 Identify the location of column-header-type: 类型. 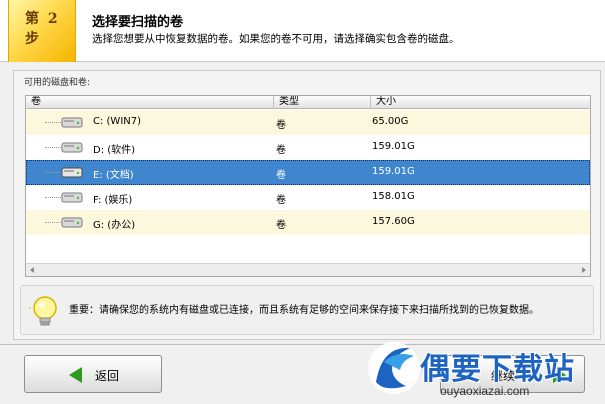
(322, 102).